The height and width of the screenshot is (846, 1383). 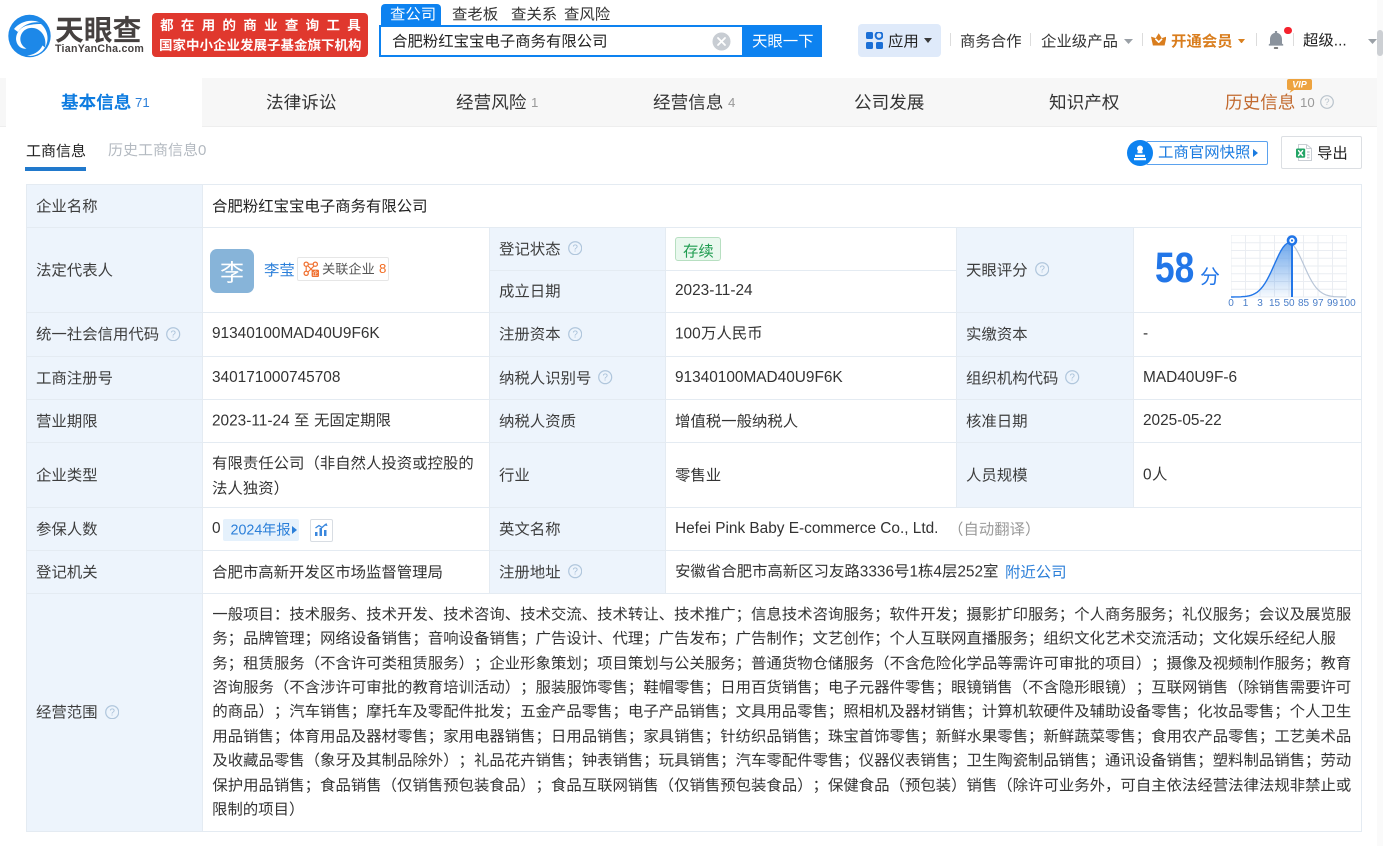 I want to click on svg-text: VIP, so click(x=1300, y=85).